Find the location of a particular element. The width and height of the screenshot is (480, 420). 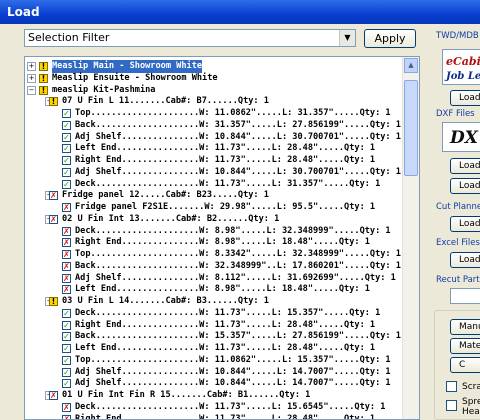

ecabinet-logo-text: eCabin is located at coordinates (463, 61).